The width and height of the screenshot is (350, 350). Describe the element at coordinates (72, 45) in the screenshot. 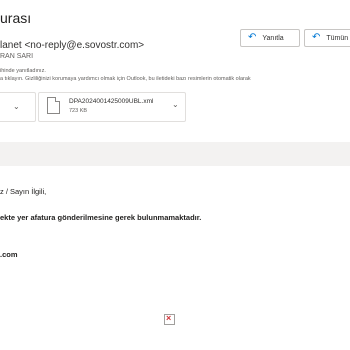

I see `sender-address: lanet <no-reply@e.sovostr.com>` at that location.